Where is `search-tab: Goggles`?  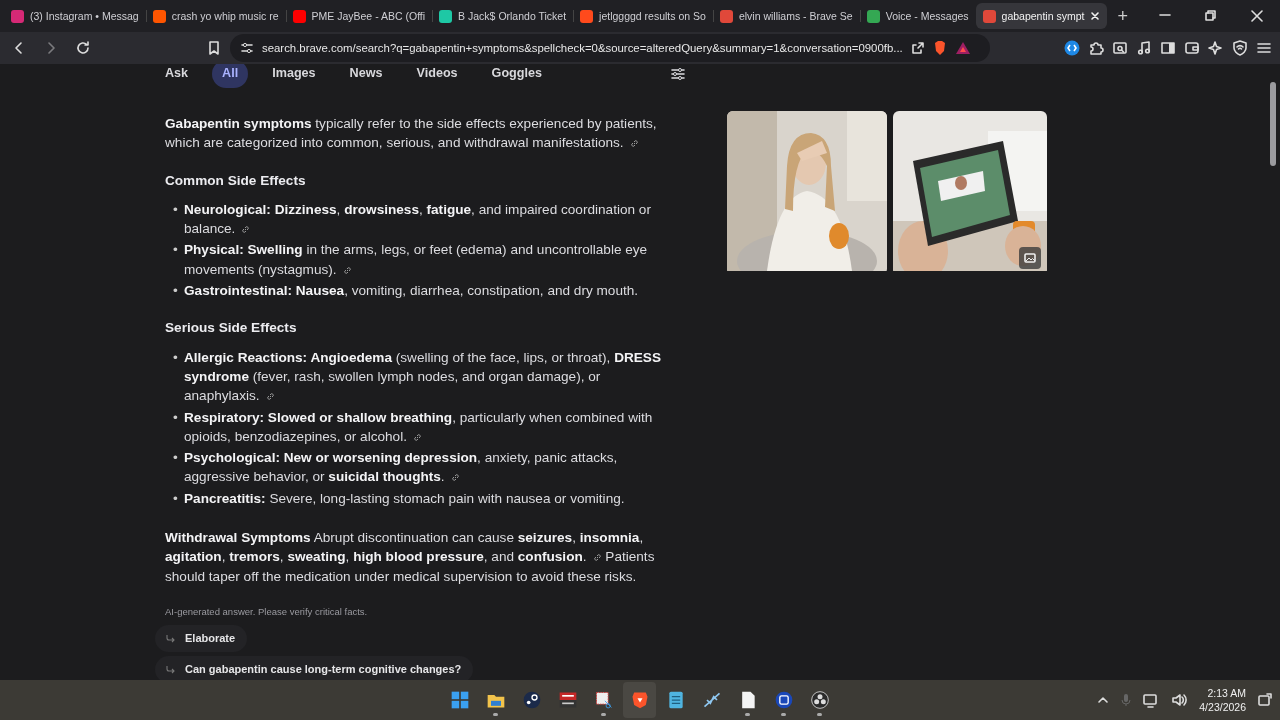 search-tab: Goggles is located at coordinates (516, 76).